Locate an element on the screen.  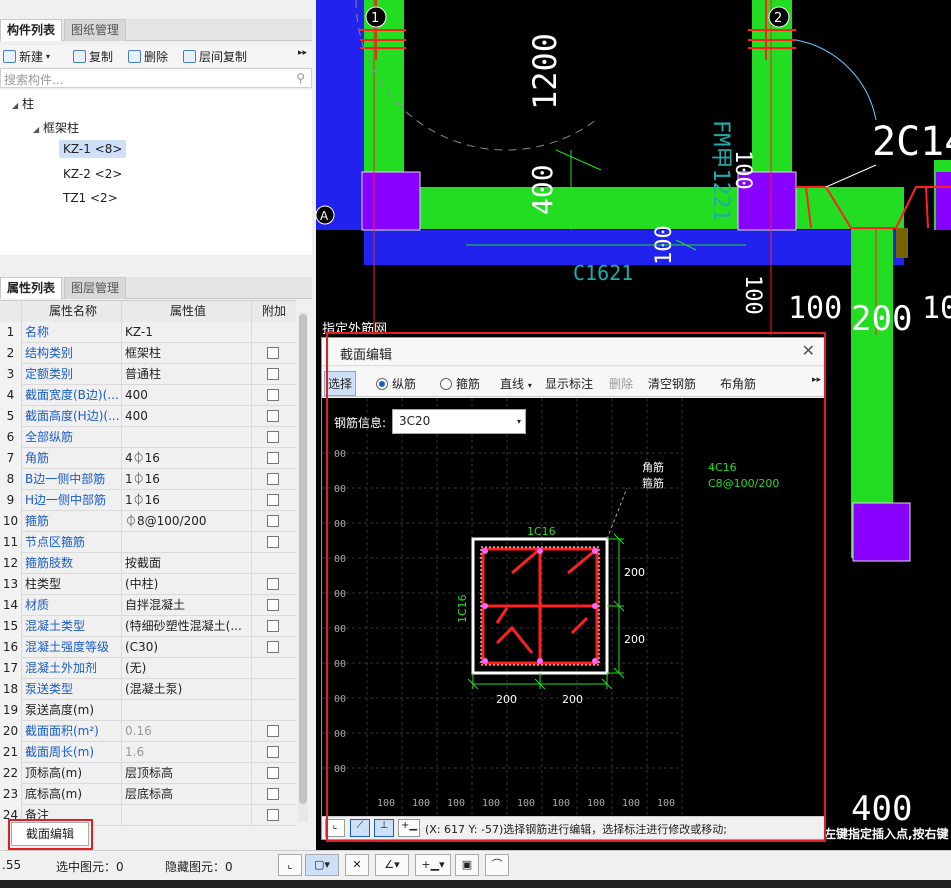
property-row: 5 截面高度(H边)(... 400 is located at coordinates (148, 416).